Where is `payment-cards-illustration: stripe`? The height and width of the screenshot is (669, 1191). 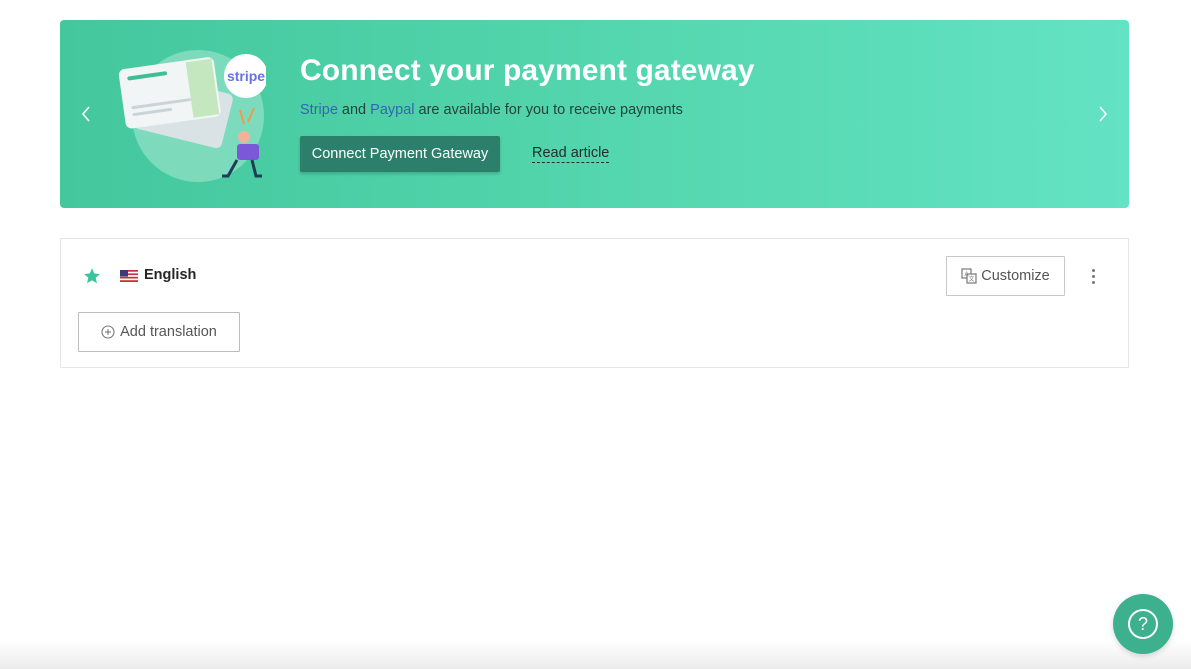 payment-cards-illustration: stripe is located at coordinates (192, 116).